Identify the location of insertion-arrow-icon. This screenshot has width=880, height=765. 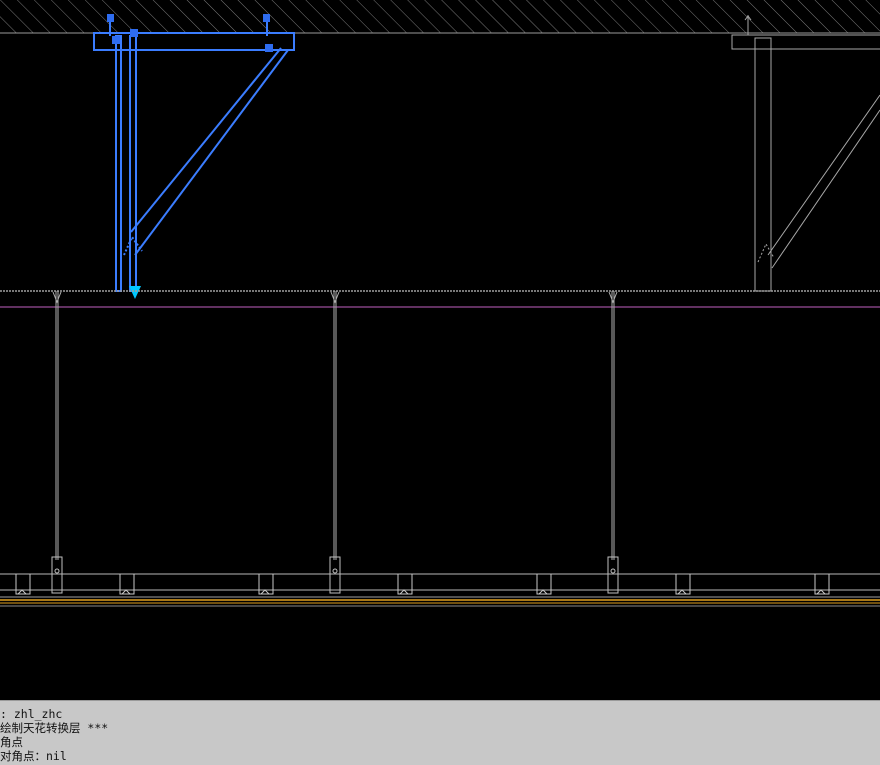
(135, 292).